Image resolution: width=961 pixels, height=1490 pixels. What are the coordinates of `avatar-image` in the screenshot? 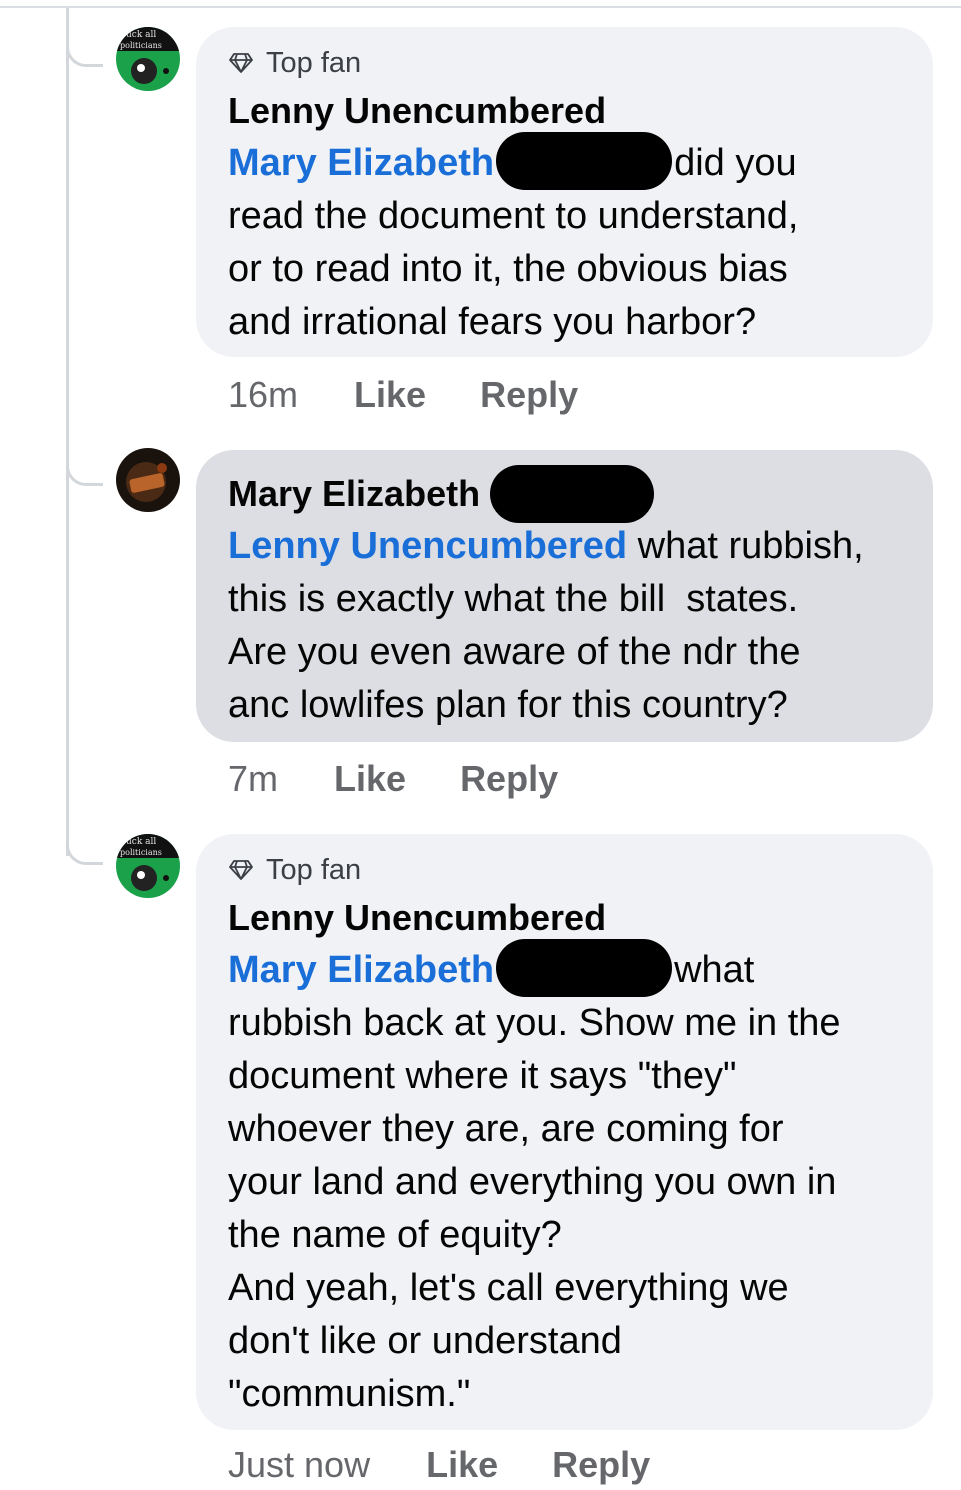 It's located at (148, 480).